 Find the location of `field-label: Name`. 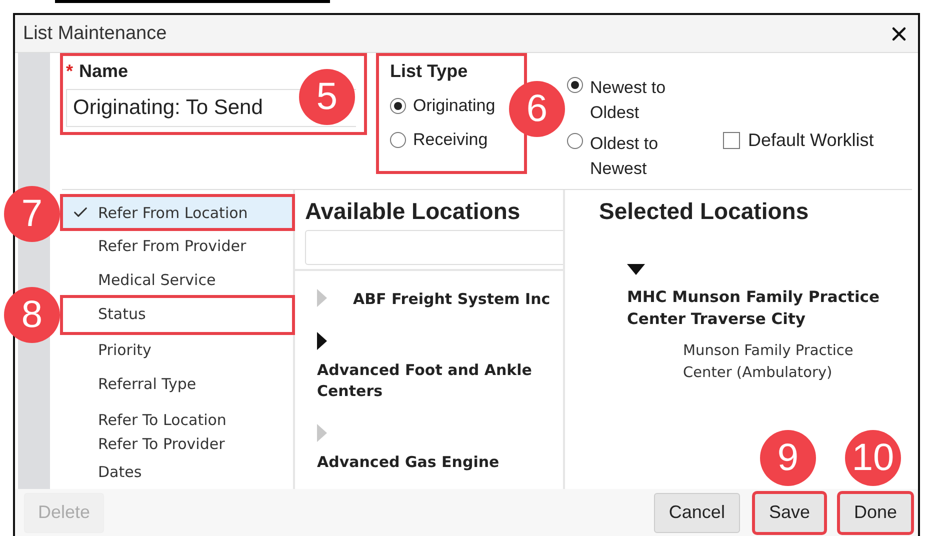

field-label: Name is located at coordinates (103, 71).